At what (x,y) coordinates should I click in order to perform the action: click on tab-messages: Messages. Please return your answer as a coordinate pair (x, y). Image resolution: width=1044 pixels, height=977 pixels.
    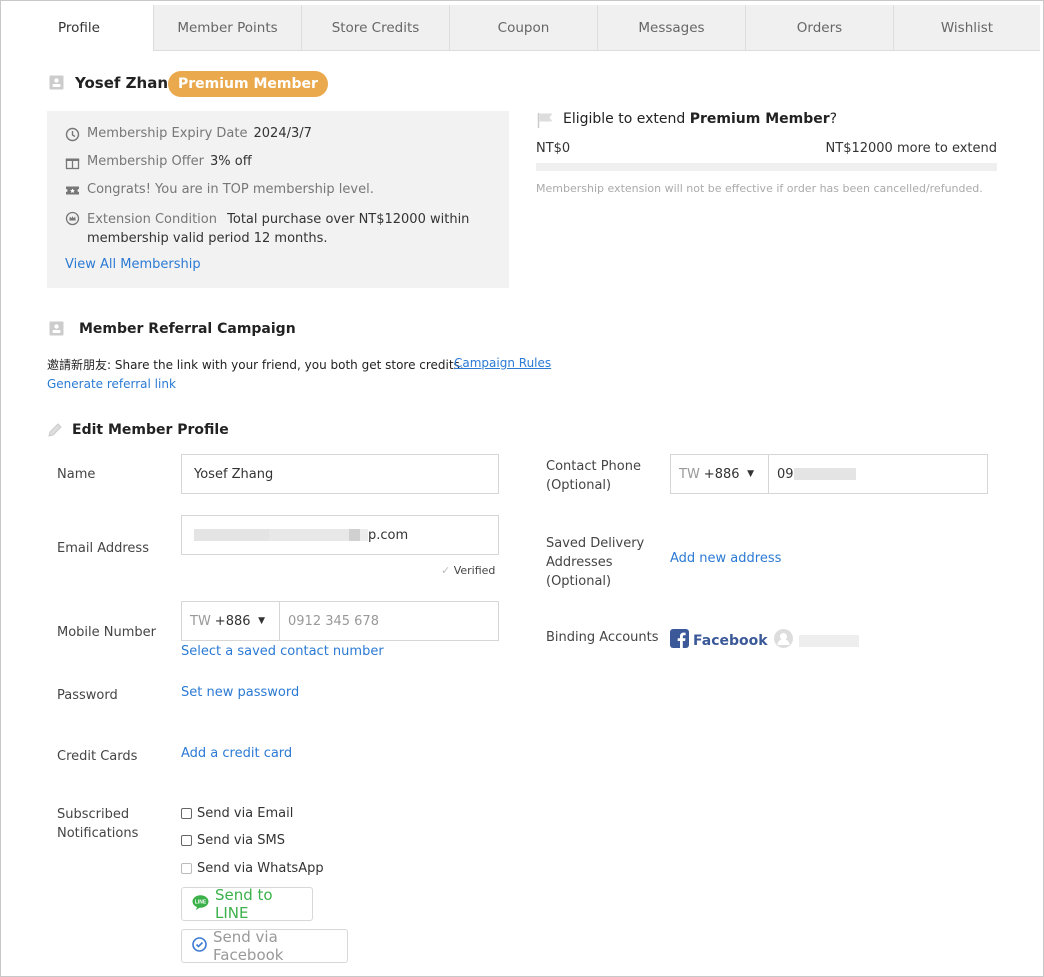
    Looking at the image, I should click on (671, 28).